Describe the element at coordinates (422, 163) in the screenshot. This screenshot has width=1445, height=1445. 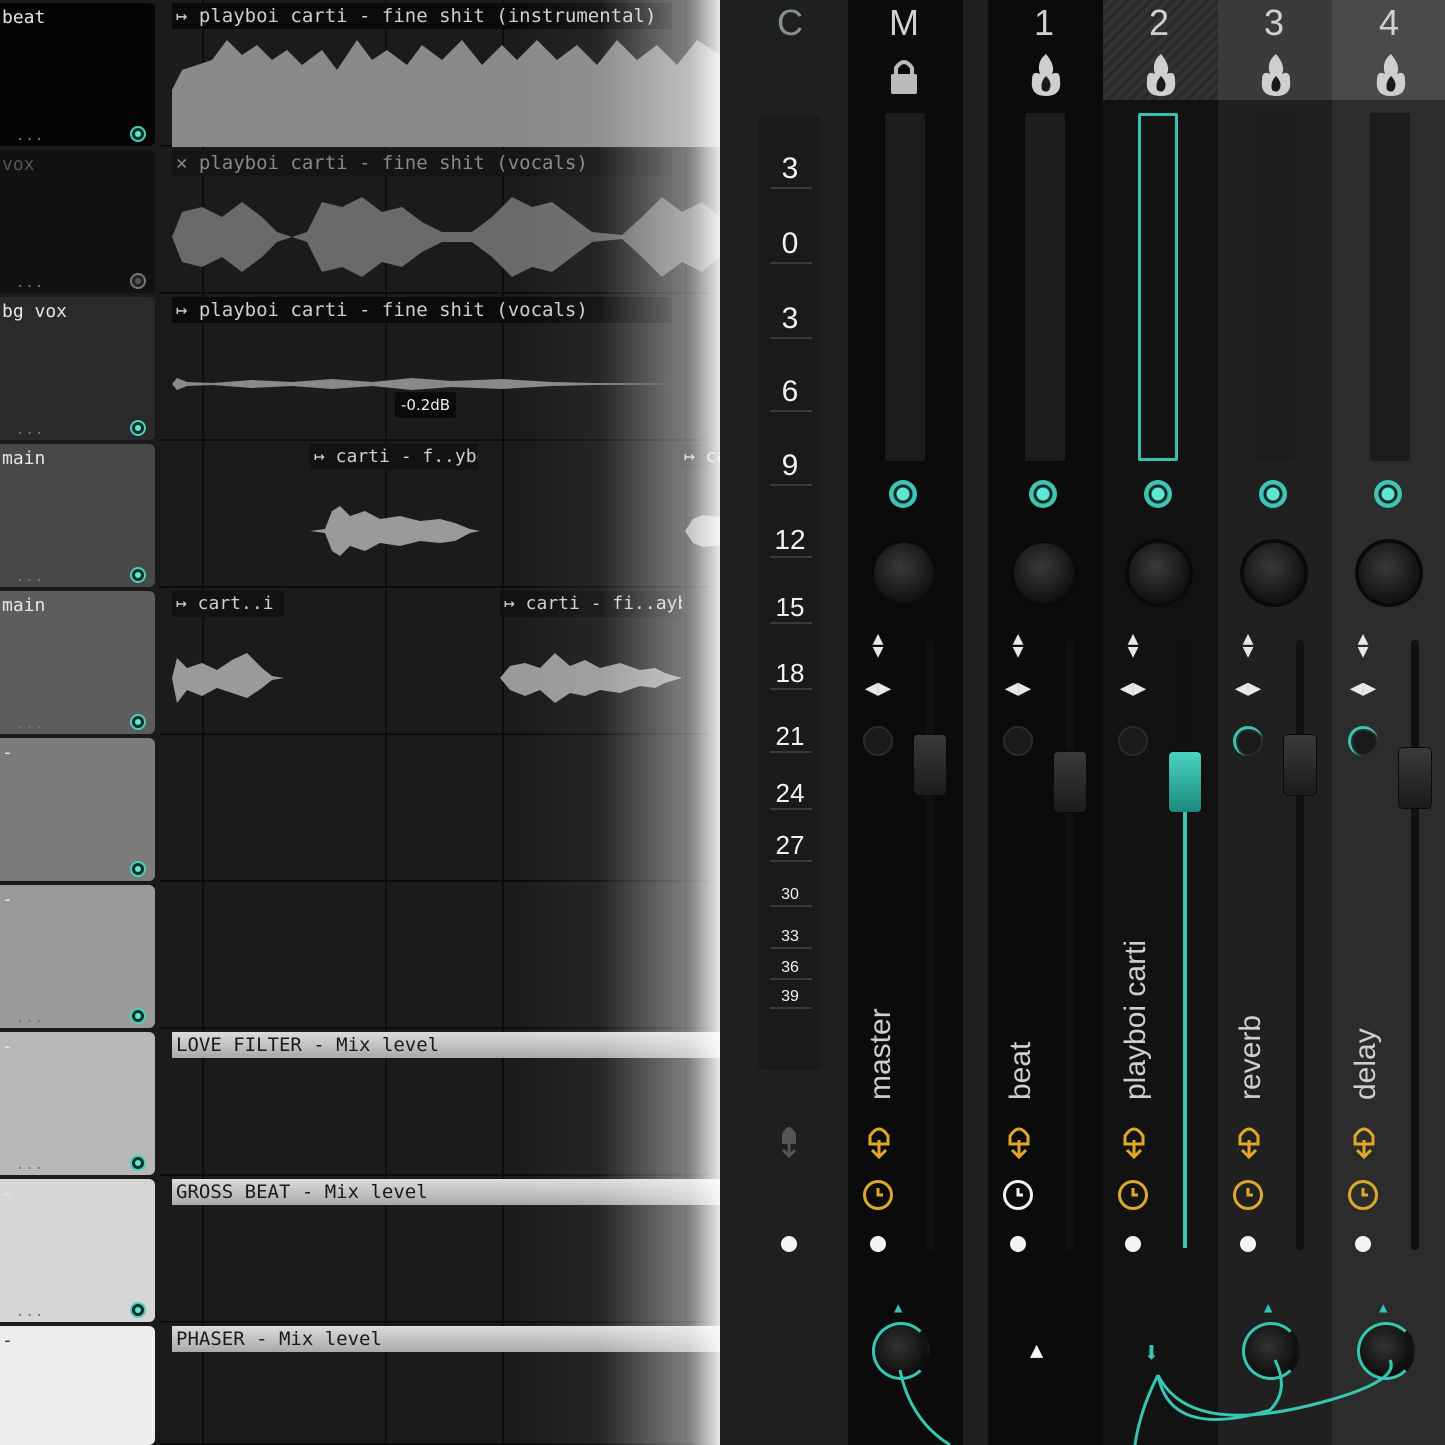
I see `clip-title: ✕ playboi carti - fine shit (vocals)` at that location.